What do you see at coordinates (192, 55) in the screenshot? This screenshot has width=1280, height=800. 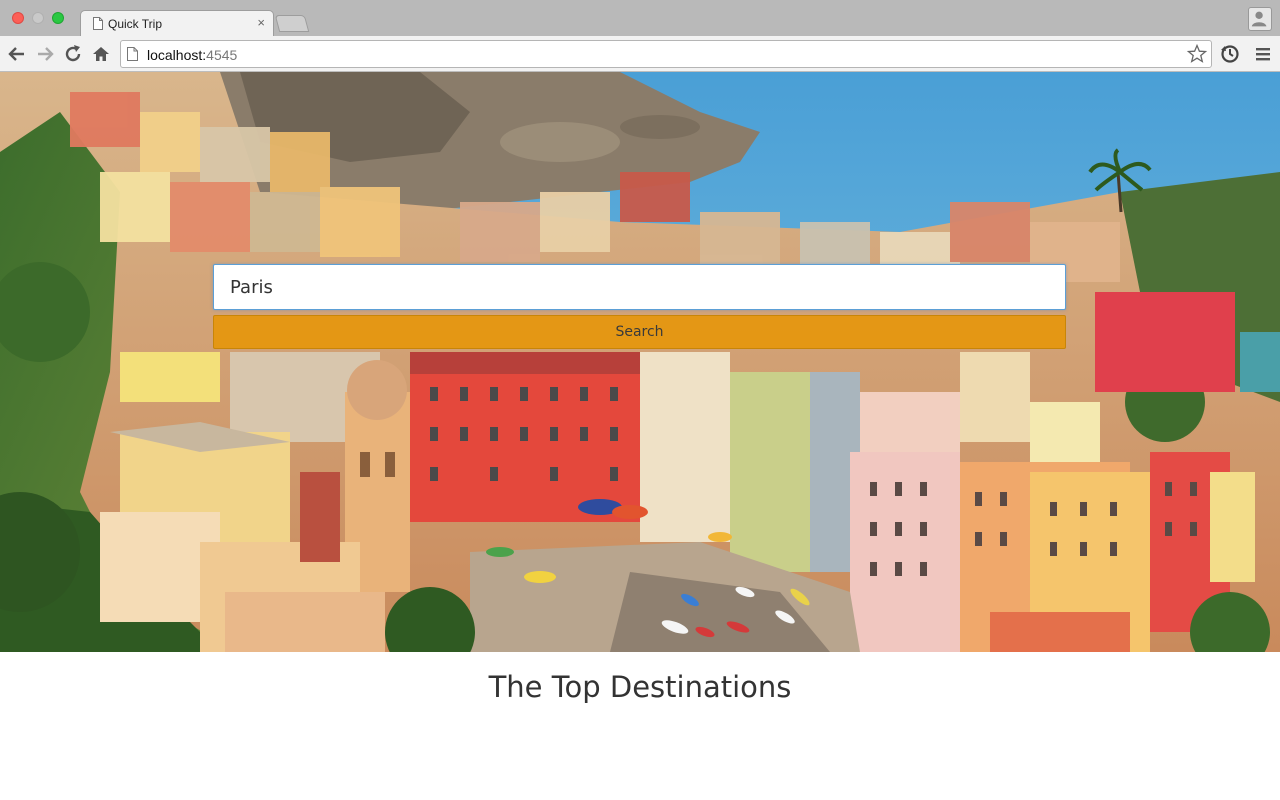 I see `url-text: localhost:4545` at bounding box center [192, 55].